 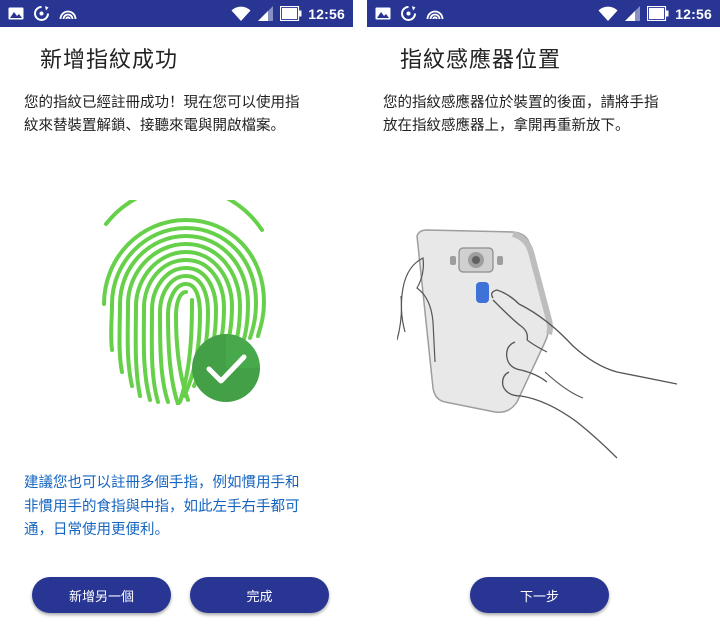 What do you see at coordinates (506, 126) in the screenshot?
I see `instruction-line: 放在指紋感應器上，拿開再重新放下。` at bounding box center [506, 126].